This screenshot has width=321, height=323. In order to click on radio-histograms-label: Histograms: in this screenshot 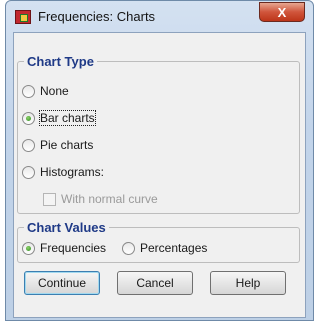, I will do `click(72, 172)`.